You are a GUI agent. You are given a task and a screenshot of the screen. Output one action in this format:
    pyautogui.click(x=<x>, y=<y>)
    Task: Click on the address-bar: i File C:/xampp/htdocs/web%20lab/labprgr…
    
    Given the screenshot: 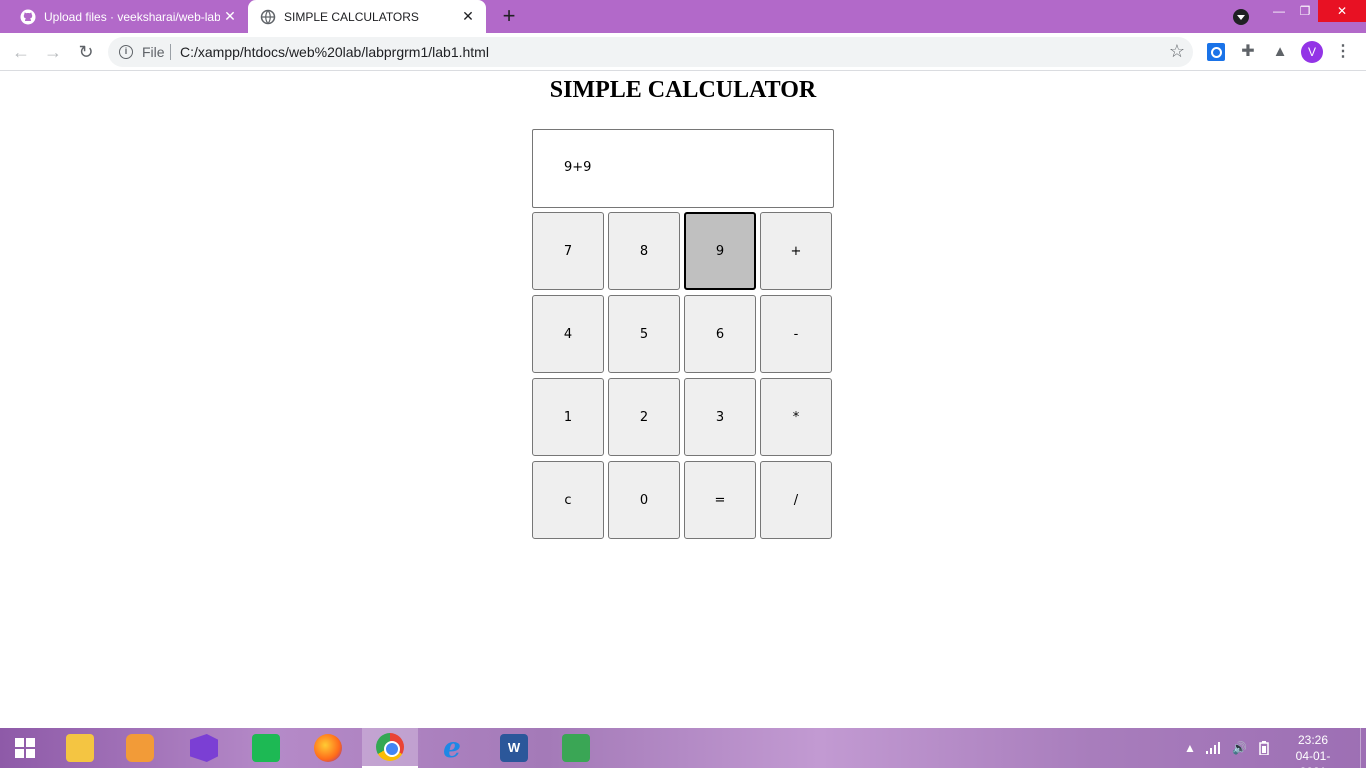 What is the action you would take?
    pyautogui.click(x=650, y=52)
    